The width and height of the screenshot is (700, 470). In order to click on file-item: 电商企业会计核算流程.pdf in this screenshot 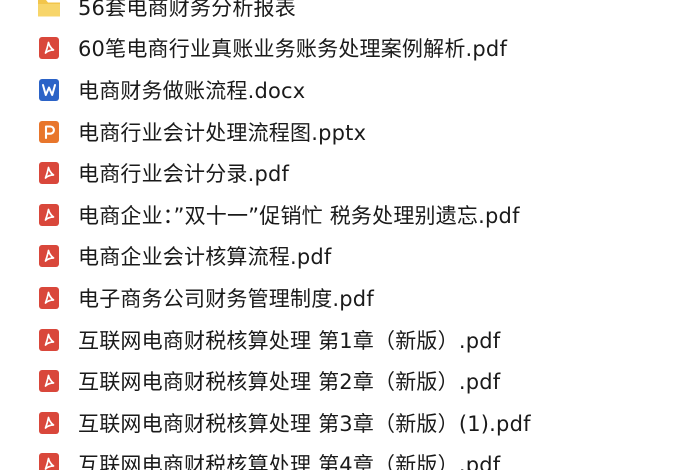, I will do `click(350, 257)`.